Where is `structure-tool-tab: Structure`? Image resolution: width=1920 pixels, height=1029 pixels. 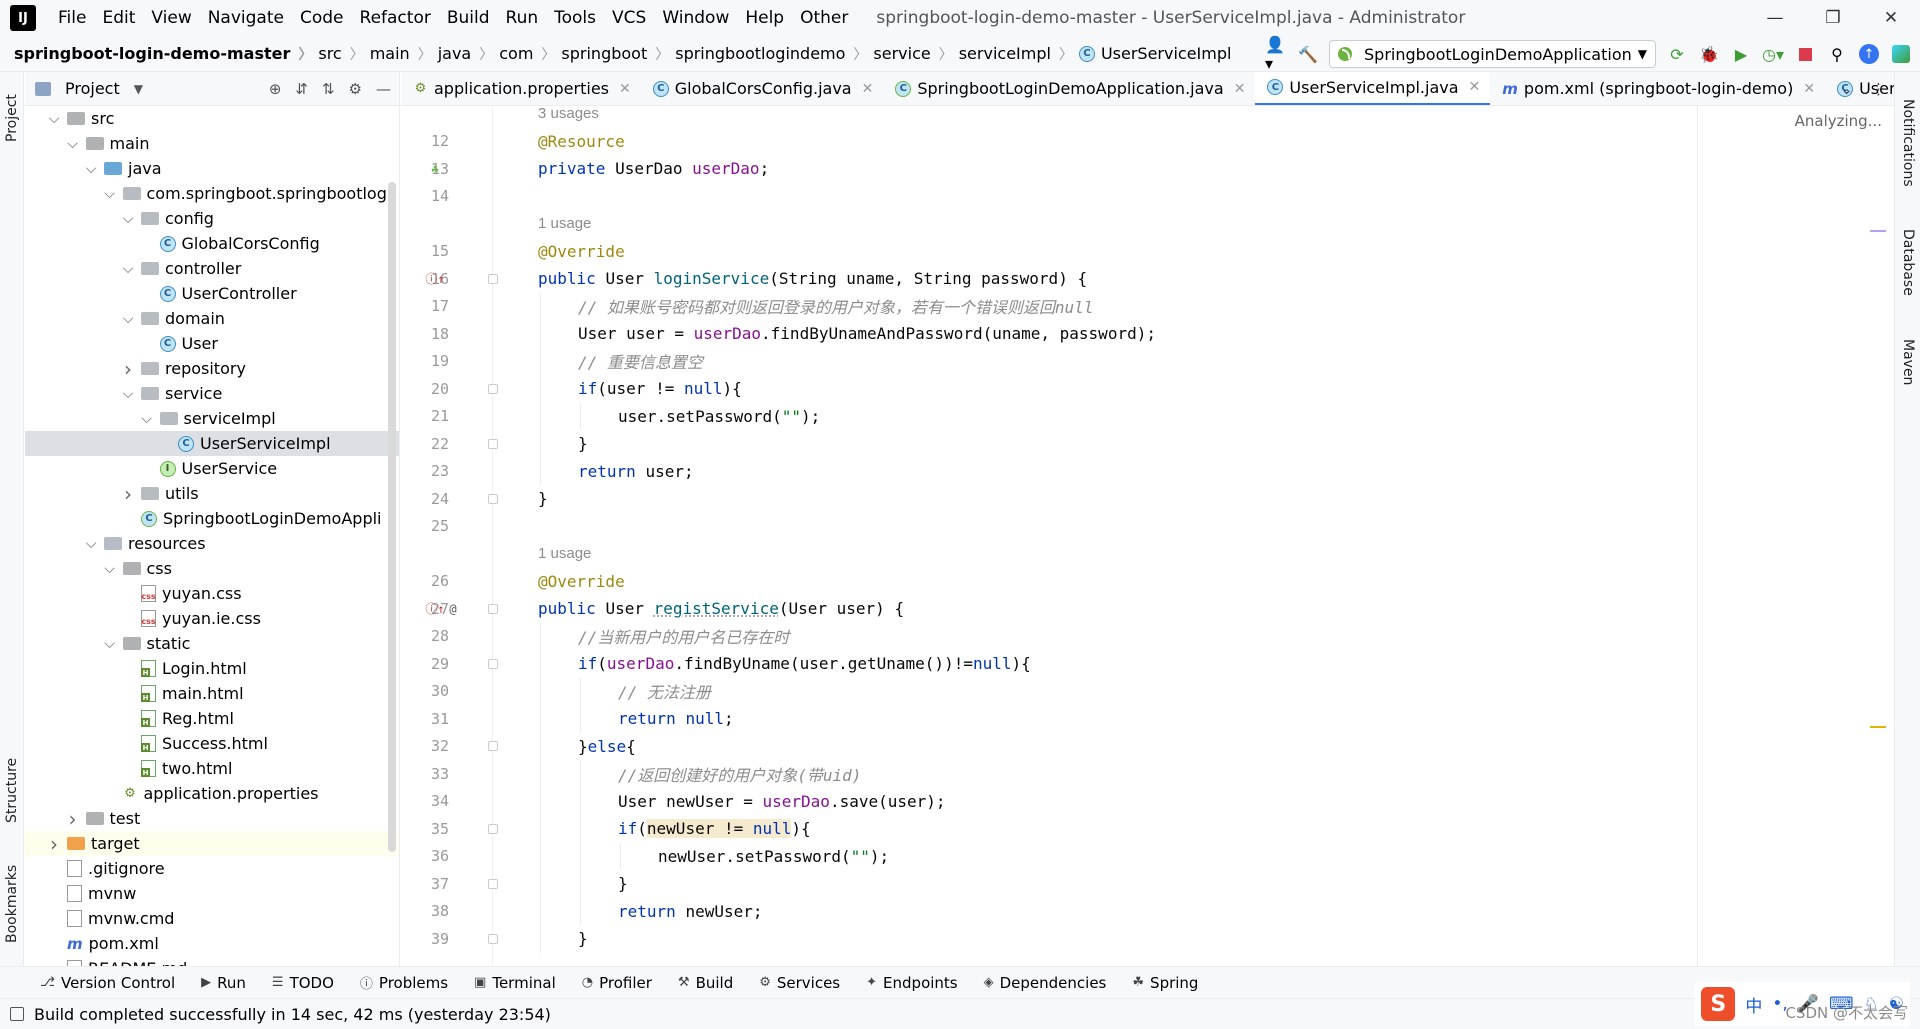 structure-tool-tab: Structure is located at coordinates (12, 790).